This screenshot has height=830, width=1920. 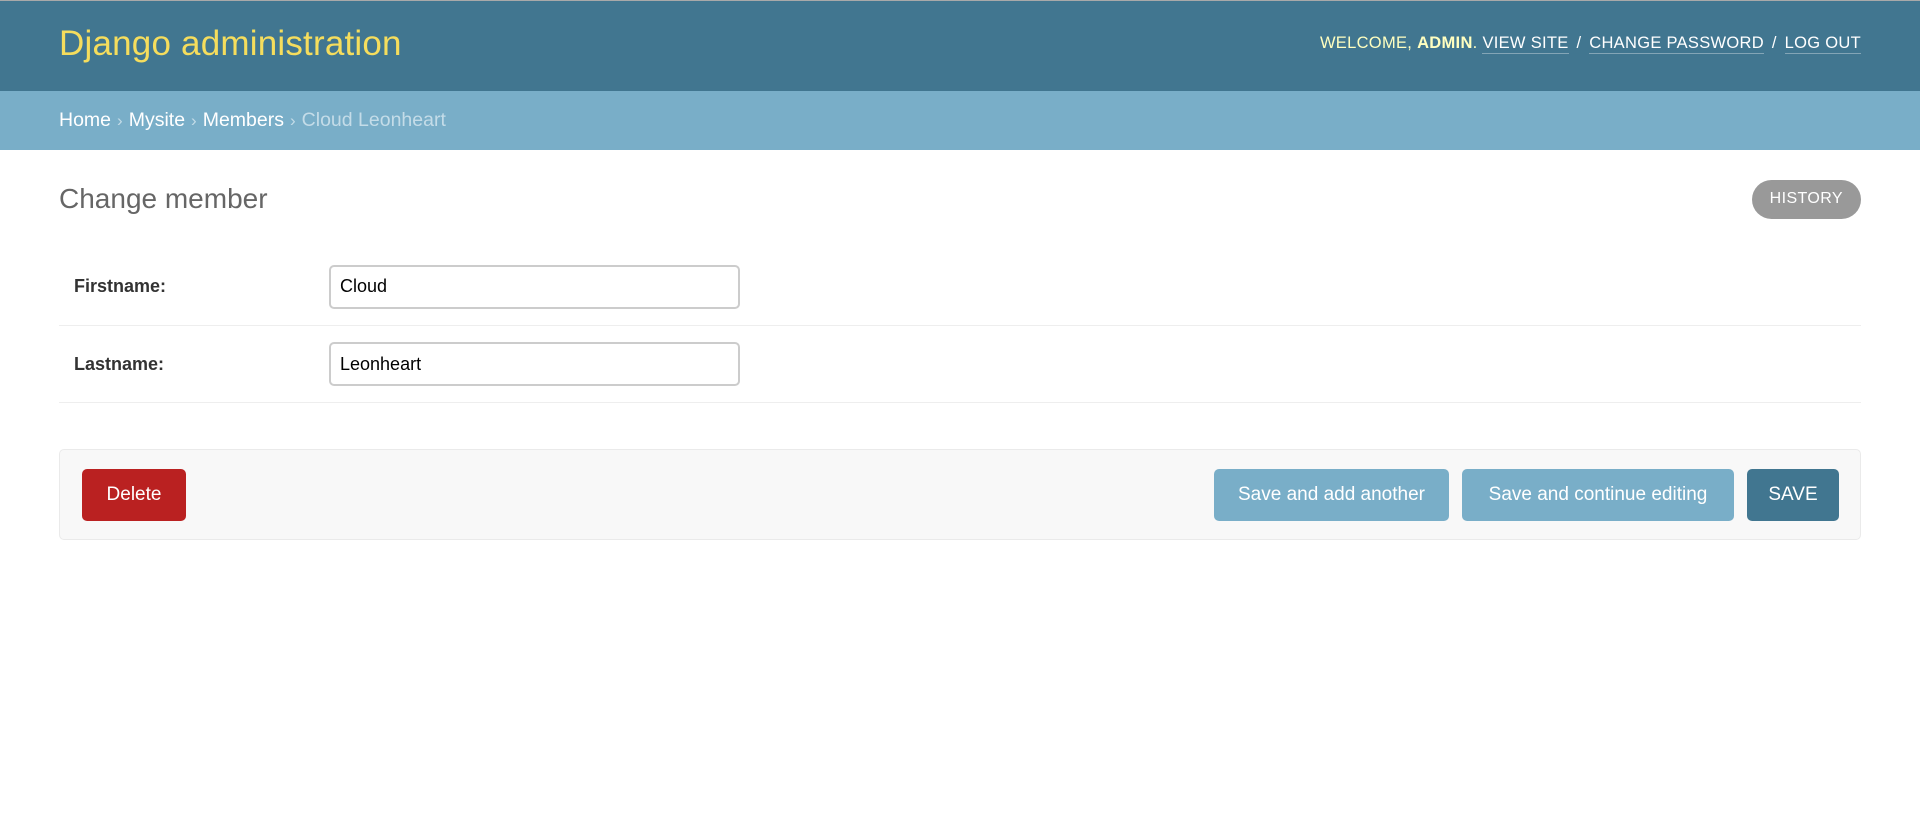 I want to click on breadcrumb-current: Cloud Leonheart, so click(x=373, y=120).